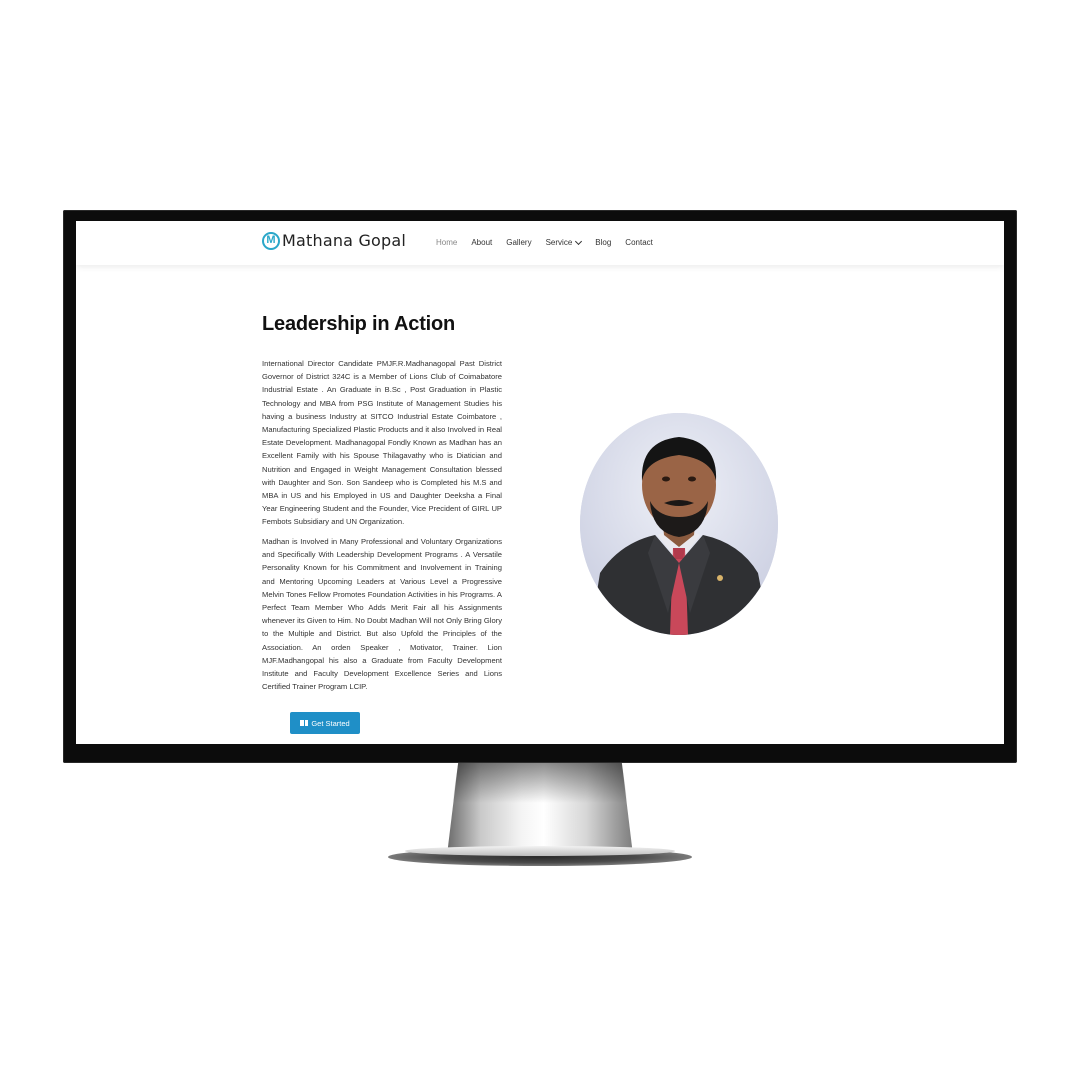 Image resolution: width=1080 pixels, height=1080 pixels. What do you see at coordinates (330, 723) in the screenshot?
I see `get-started-label: Get Started` at bounding box center [330, 723].